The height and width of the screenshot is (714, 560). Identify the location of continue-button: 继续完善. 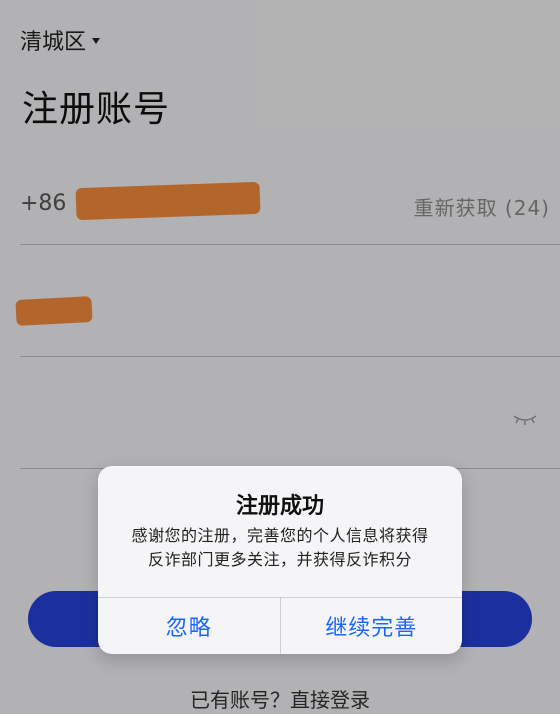
(371, 626).